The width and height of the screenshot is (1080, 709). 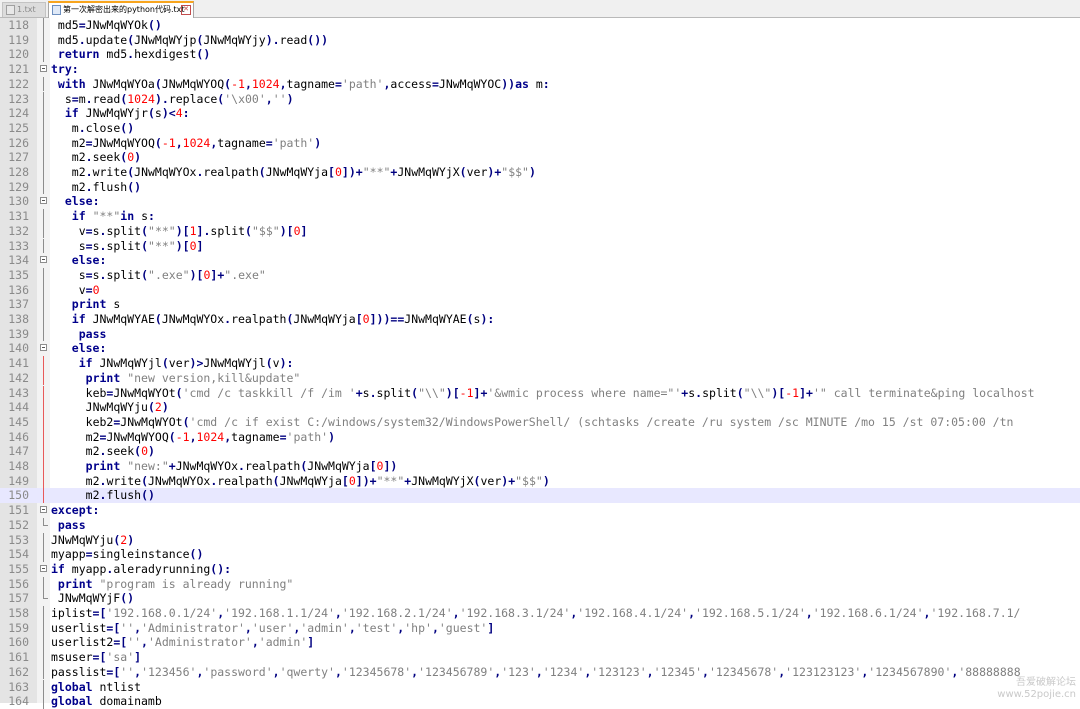 What do you see at coordinates (18, 127) in the screenshot?
I see `line-number: 125` at bounding box center [18, 127].